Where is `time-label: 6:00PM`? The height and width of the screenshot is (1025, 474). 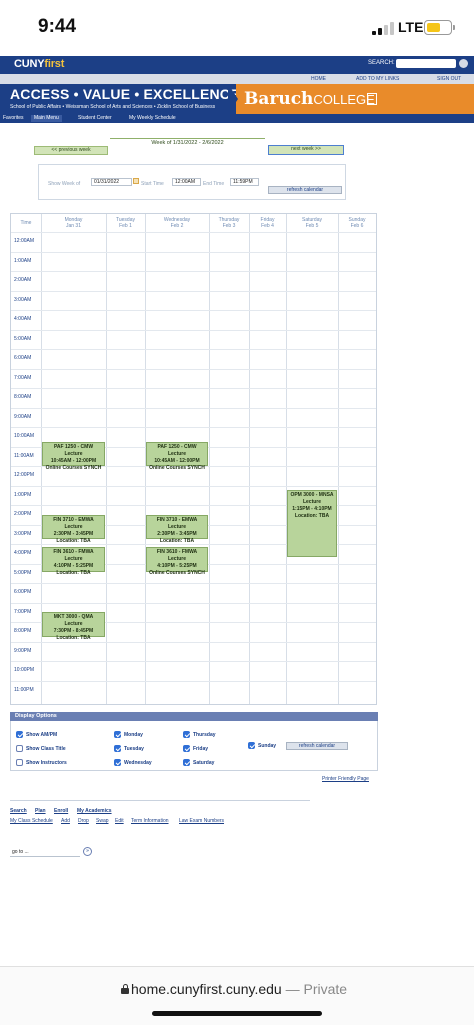
time-label: 6:00PM is located at coordinates (23, 592).